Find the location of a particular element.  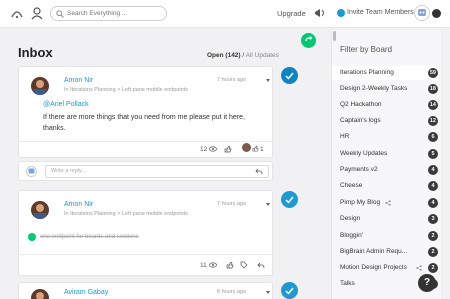

logo-icon is located at coordinates (17, 13).